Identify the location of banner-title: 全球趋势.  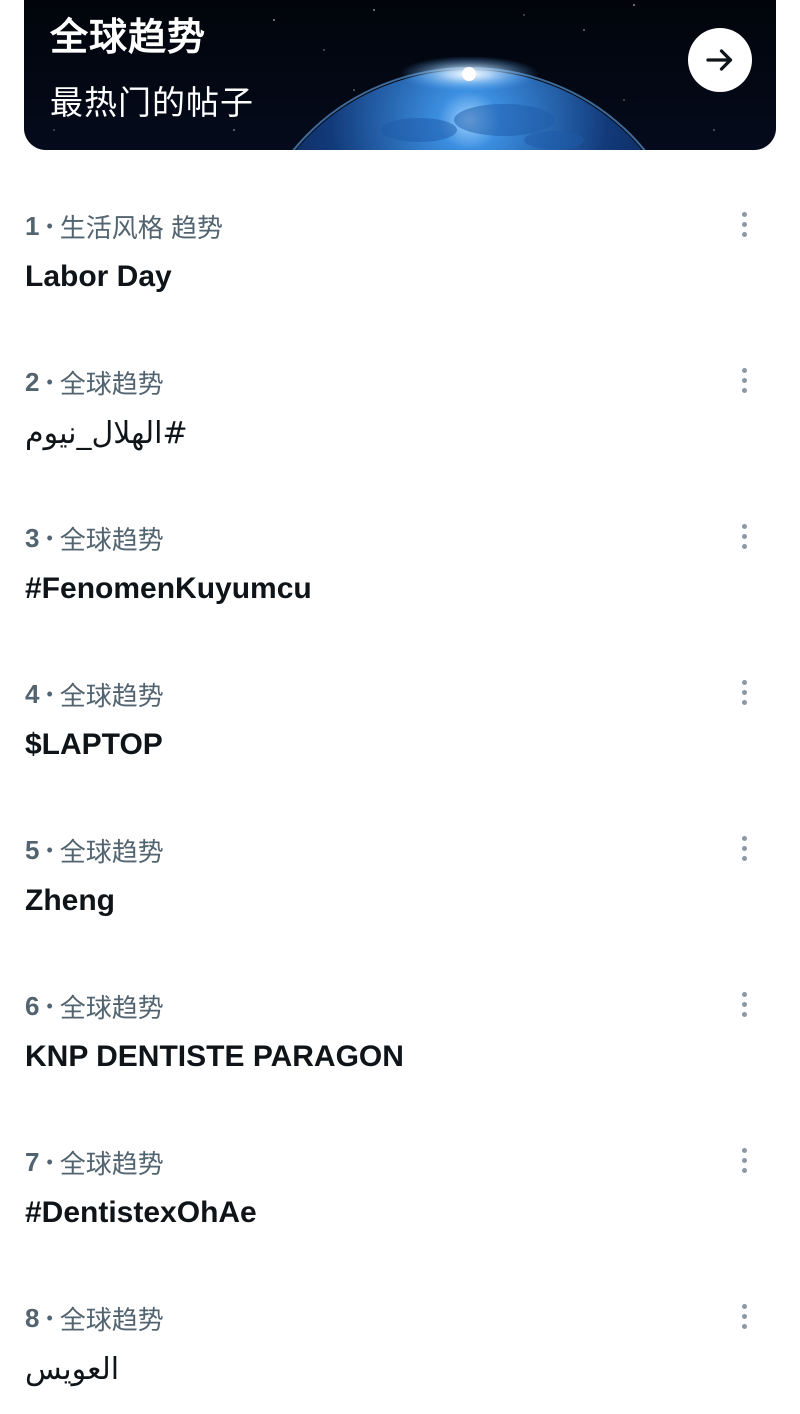
(128, 38).